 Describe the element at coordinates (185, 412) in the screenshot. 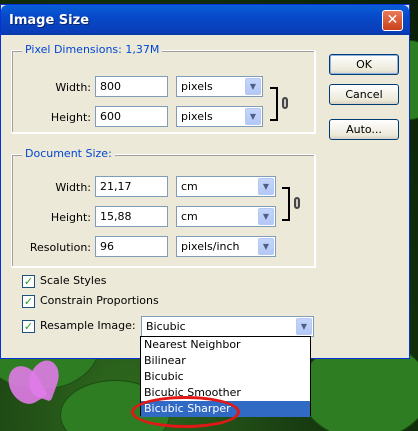

I see `highlight-ellipse` at that location.